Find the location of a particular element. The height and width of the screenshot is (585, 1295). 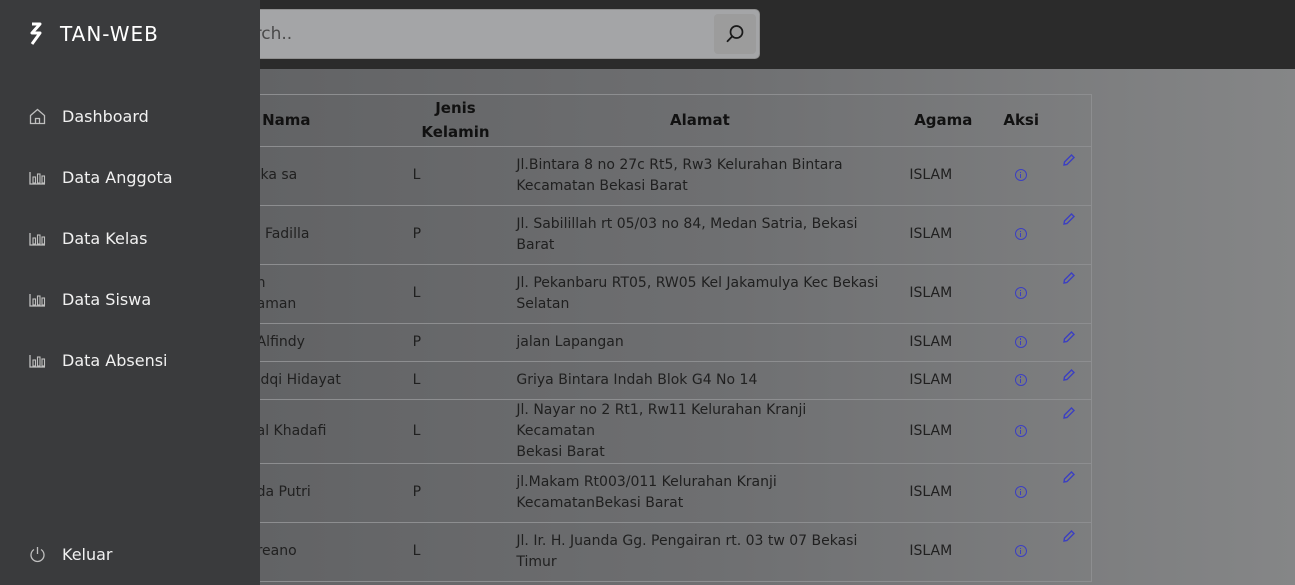

cell-nama: ika sa is located at coordinates (327, 176).